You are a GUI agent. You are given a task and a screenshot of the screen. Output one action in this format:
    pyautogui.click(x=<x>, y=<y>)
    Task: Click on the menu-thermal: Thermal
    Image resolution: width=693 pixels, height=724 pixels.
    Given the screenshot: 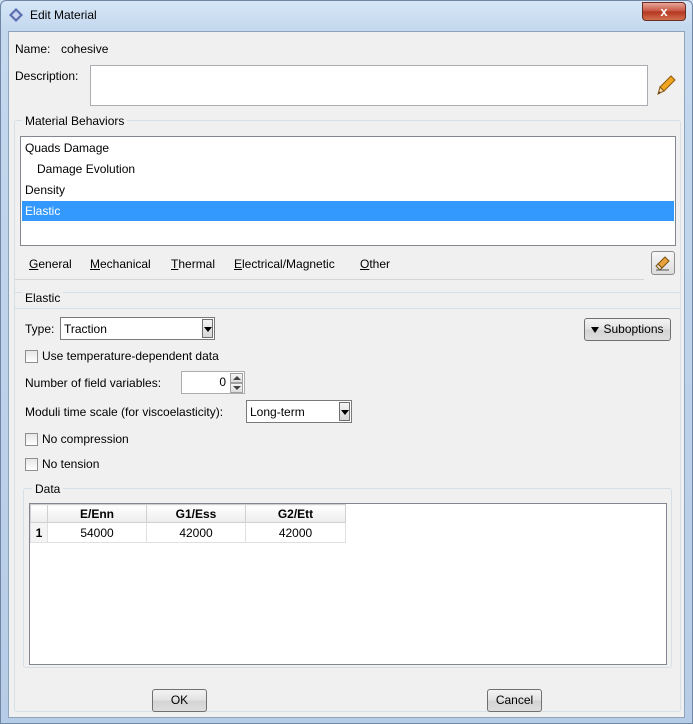 What is the action you would take?
    pyautogui.click(x=193, y=264)
    